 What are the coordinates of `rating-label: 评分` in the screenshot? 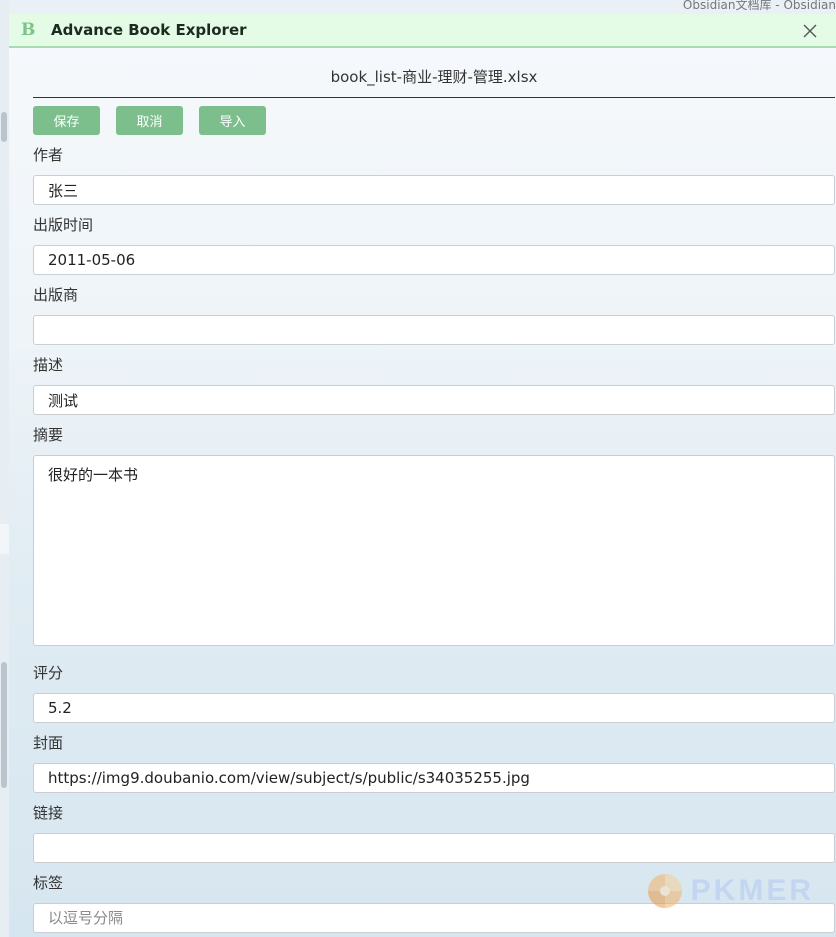 It's located at (48, 673).